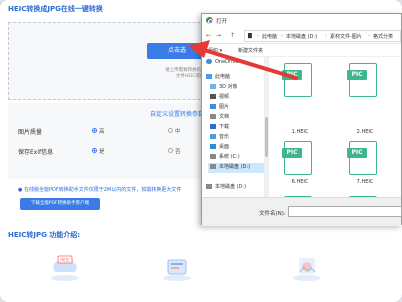 This screenshot has width=402, height=302. What do you see at coordinates (232, 35) in the screenshot?
I see `up-button: ↑` at bounding box center [232, 35].